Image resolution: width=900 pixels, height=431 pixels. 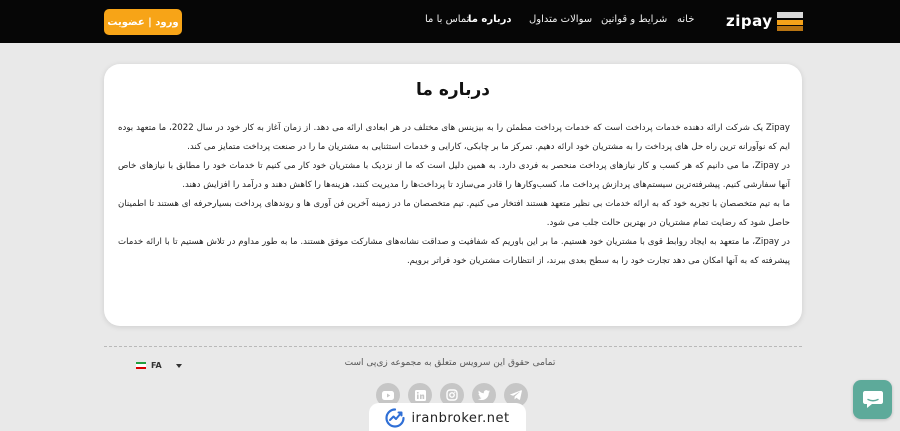 What do you see at coordinates (143, 22) in the screenshot?
I see `login-signup-button: ورود | عضویت` at bounding box center [143, 22].